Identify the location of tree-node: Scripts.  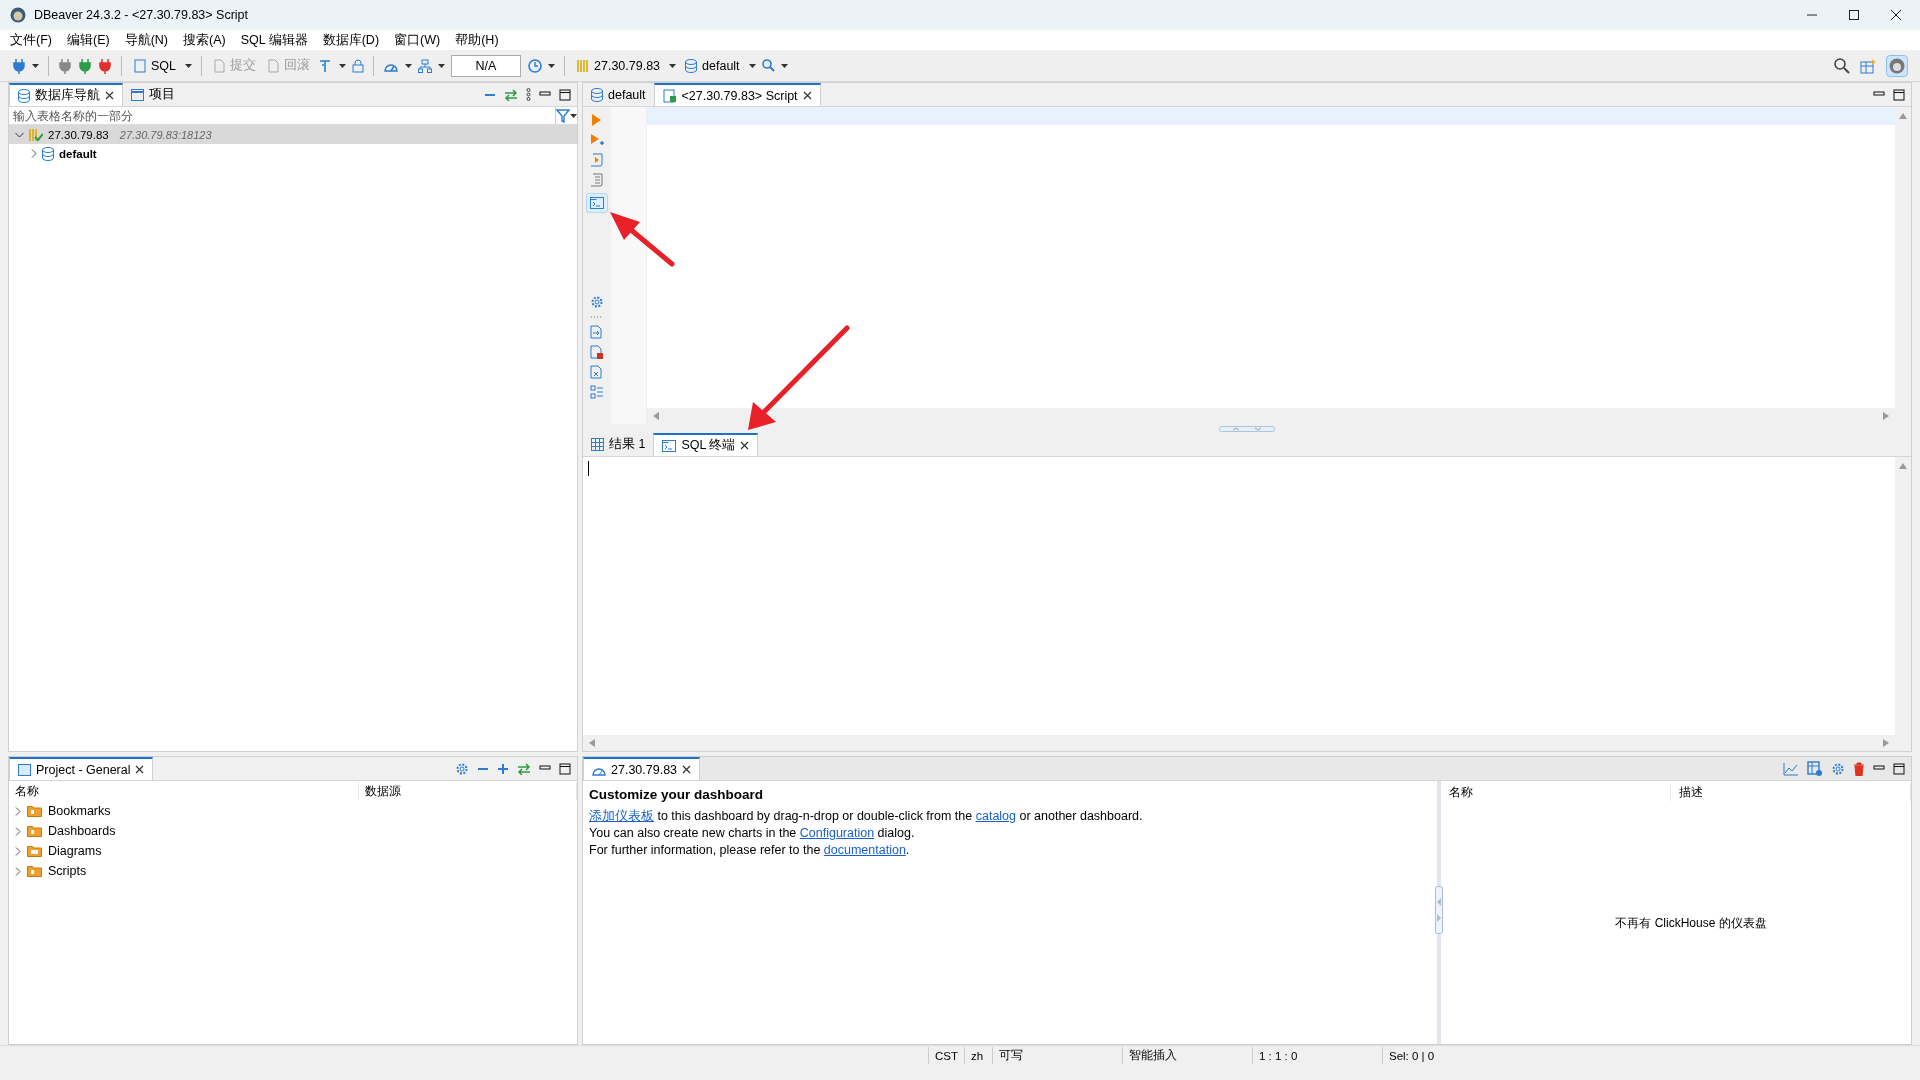
(293, 871).